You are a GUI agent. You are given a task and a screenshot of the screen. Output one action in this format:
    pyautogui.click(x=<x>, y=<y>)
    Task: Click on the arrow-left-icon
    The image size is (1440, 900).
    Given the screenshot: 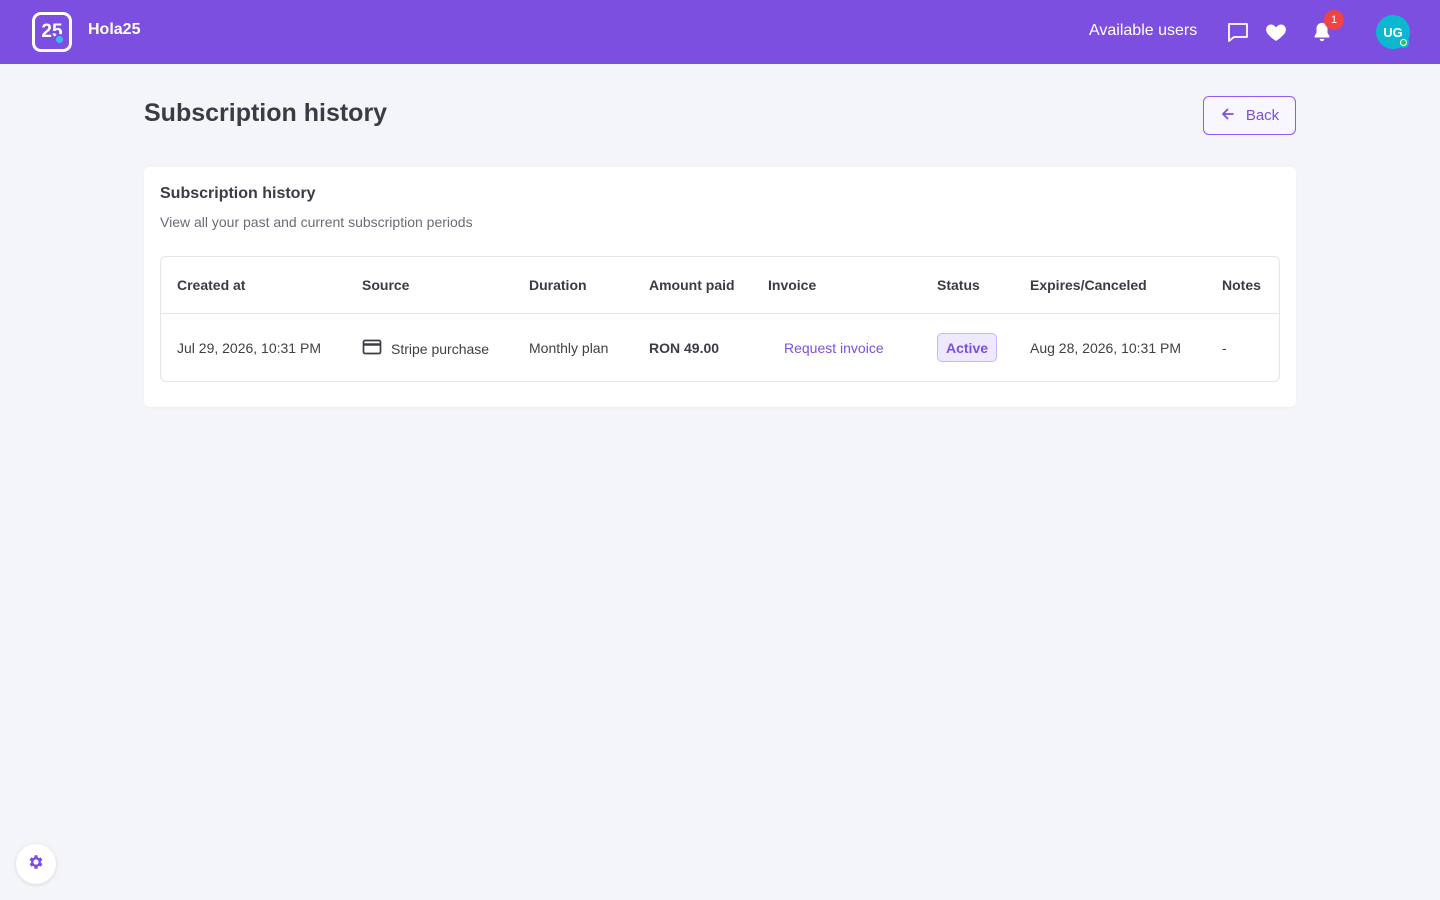 What is the action you would take?
    pyautogui.click(x=1228, y=116)
    